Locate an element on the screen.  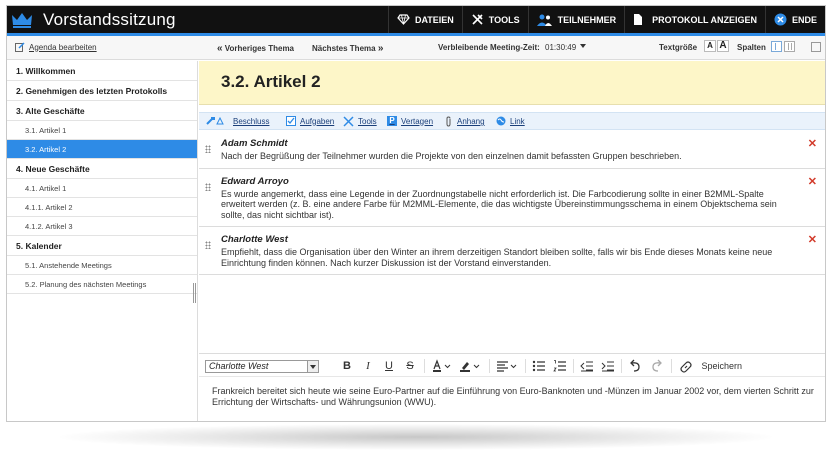
underline-button: U is located at coordinates (389, 366).